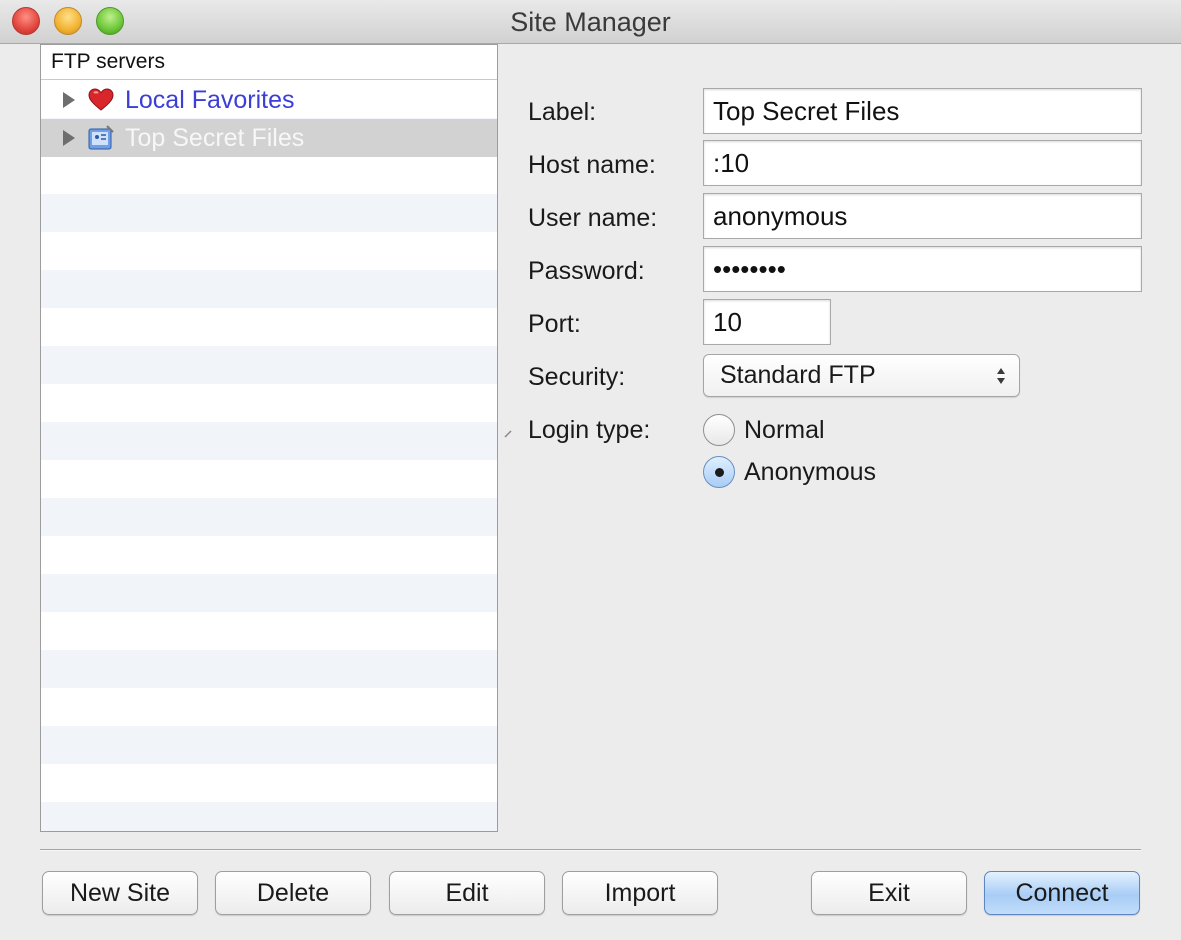 This screenshot has width=1181, height=940. Describe the element at coordinates (640, 893) in the screenshot. I see `import-button: Import` at that location.